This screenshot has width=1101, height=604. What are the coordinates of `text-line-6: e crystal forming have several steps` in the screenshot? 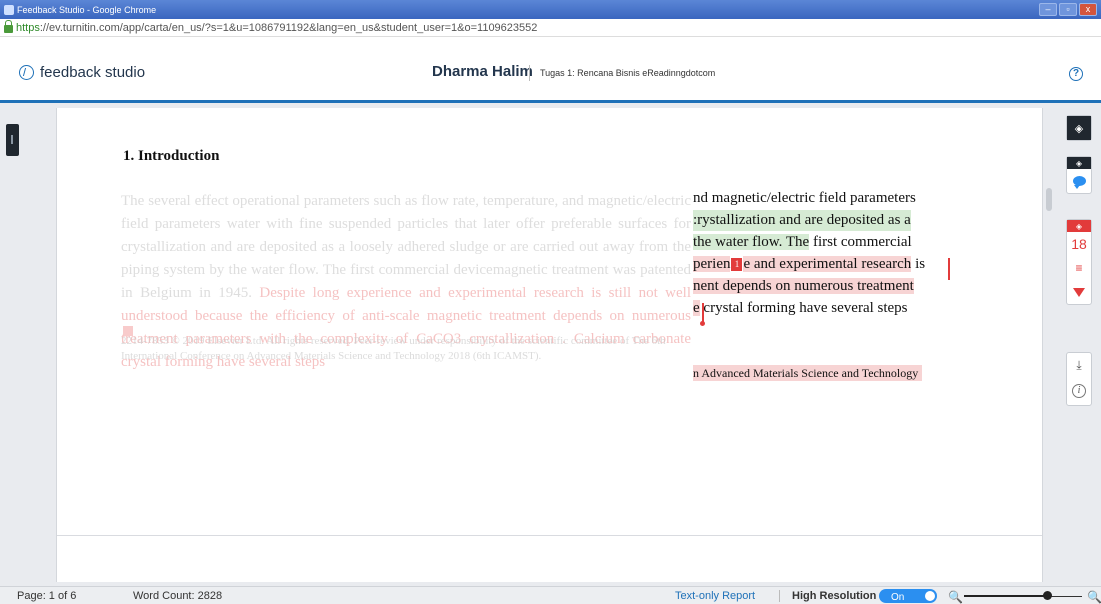 It's located at (800, 308).